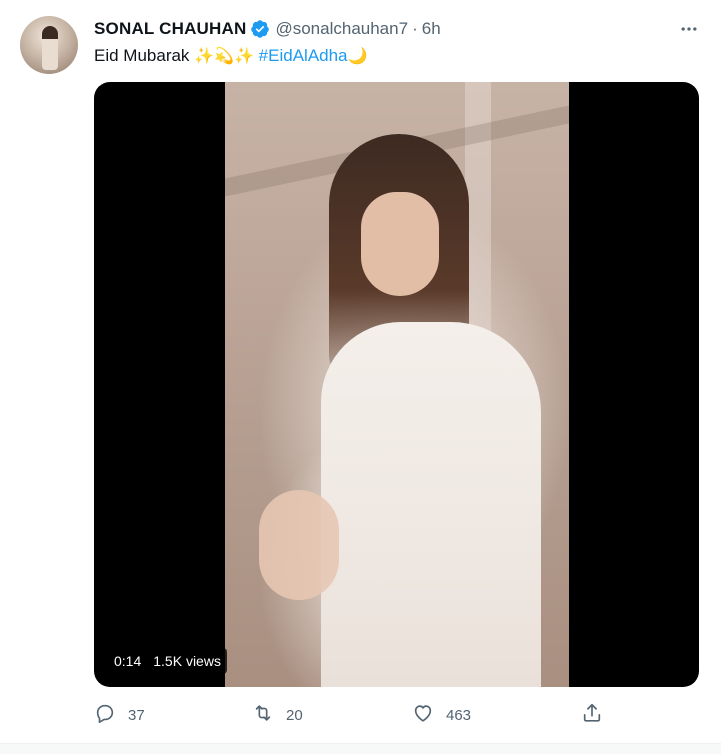 The width and height of the screenshot is (721, 754). What do you see at coordinates (105, 715) in the screenshot?
I see `reply-icon` at bounding box center [105, 715].